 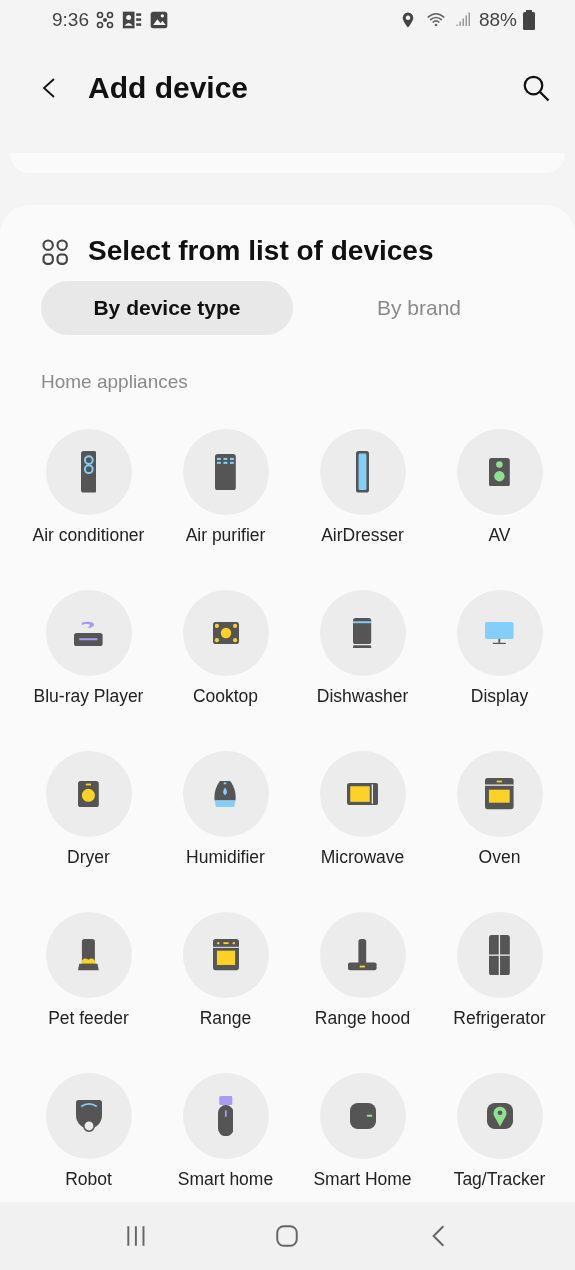 I want to click on monitor-icon, so click(x=499, y=633).